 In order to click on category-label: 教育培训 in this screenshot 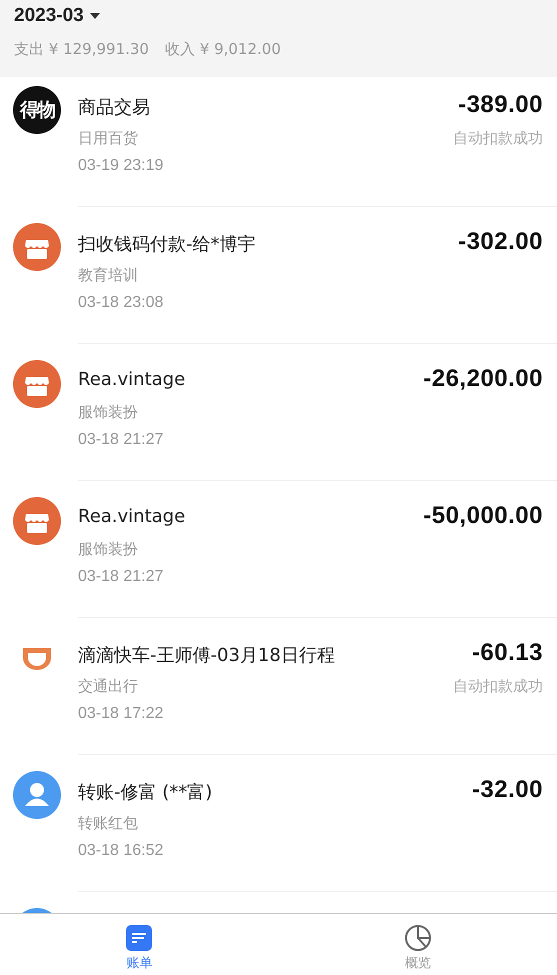, I will do `click(108, 275)`.